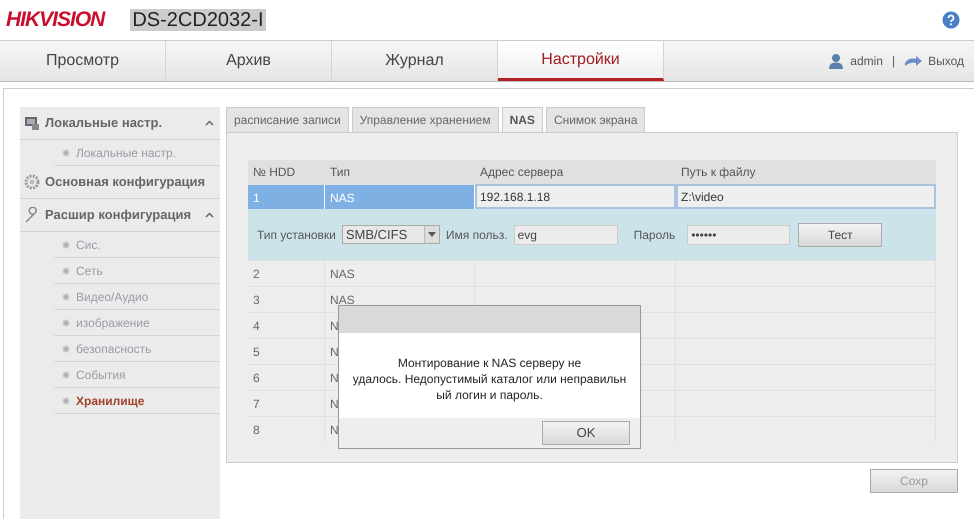 This screenshot has height=519, width=974. What do you see at coordinates (286, 377) in the screenshot?
I see `table-cell: 6` at bounding box center [286, 377].